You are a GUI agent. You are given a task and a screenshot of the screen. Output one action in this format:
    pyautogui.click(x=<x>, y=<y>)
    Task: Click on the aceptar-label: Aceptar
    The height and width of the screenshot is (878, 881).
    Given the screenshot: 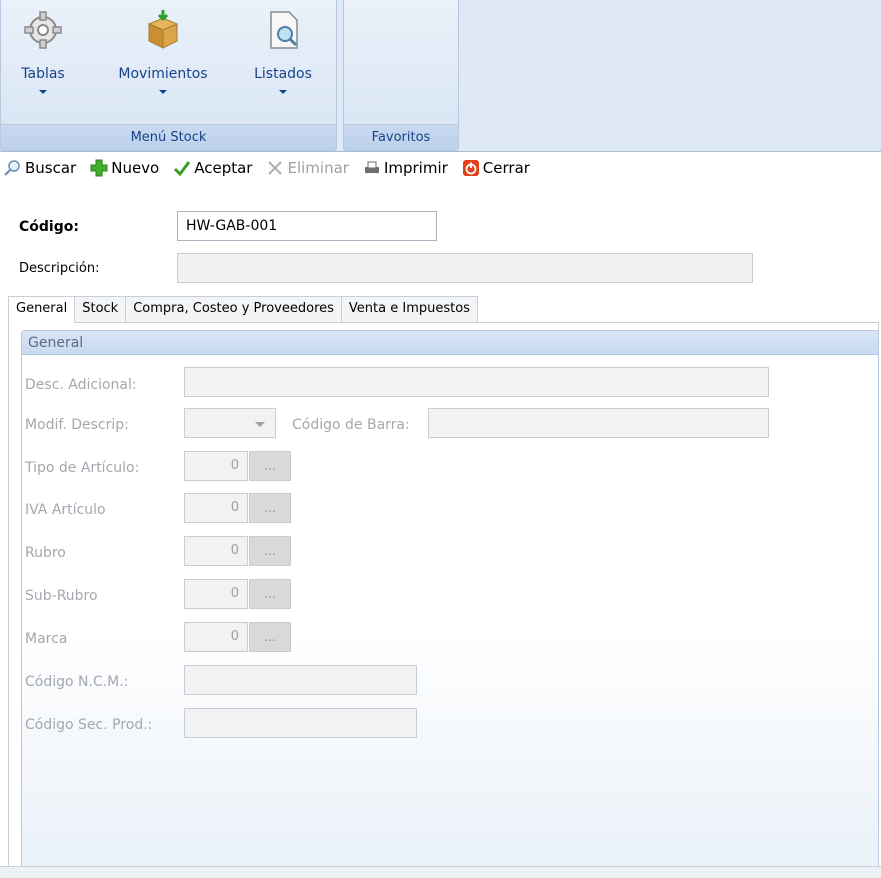 What is the action you would take?
    pyautogui.click(x=223, y=168)
    